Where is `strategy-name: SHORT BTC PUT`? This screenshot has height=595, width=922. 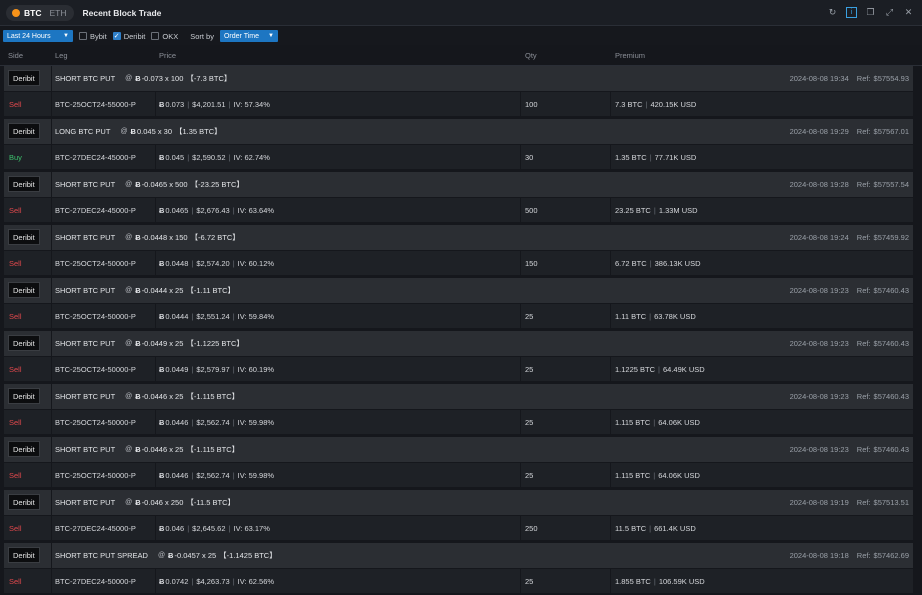 strategy-name: SHORT BTC PUT is located at coordinates (85, 290).